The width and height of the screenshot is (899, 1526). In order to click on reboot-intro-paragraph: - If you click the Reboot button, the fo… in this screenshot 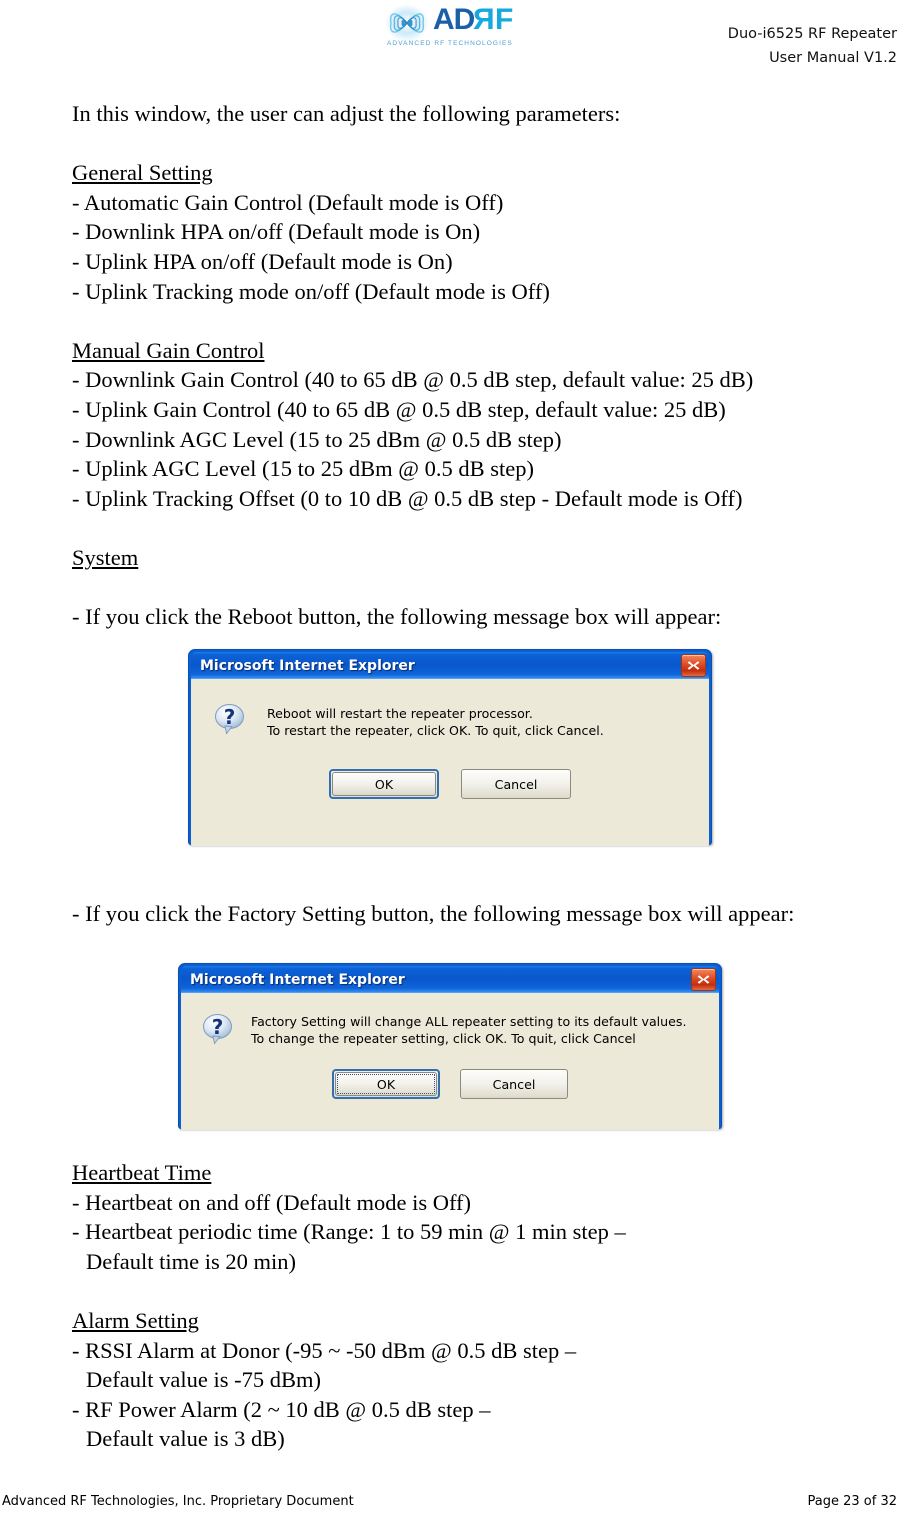, I will do `click(397, 617)`.